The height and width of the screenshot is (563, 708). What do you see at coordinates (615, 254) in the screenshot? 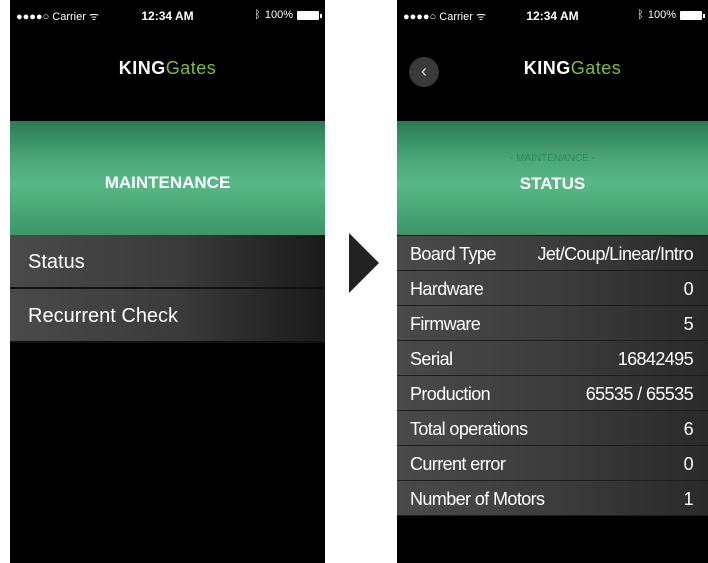
I see `row-value: Jet/Coup/Linear/Intro` at bounding box center [615, 254].